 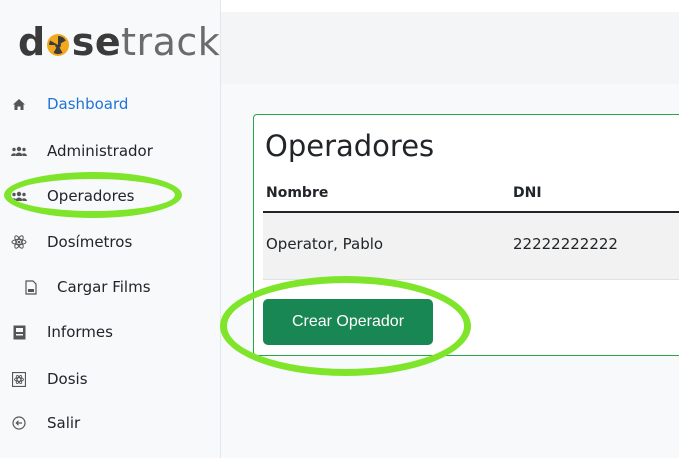 I want to click on dose-icon, so click(x=19, y=379).